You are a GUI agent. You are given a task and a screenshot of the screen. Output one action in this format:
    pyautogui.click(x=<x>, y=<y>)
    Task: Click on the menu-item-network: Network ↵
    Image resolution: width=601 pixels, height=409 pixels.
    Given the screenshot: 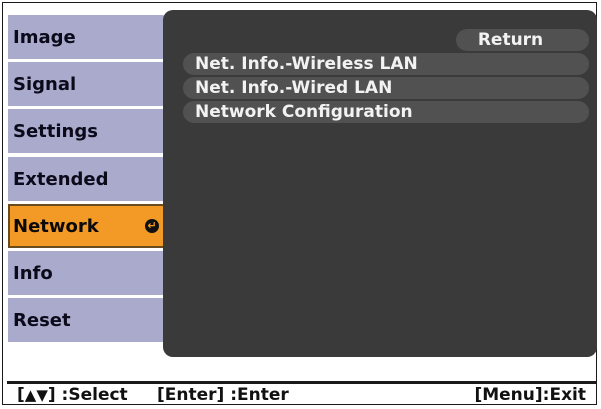 What is the action you would take?
    pyautogui.click(x=88, y=226)
    